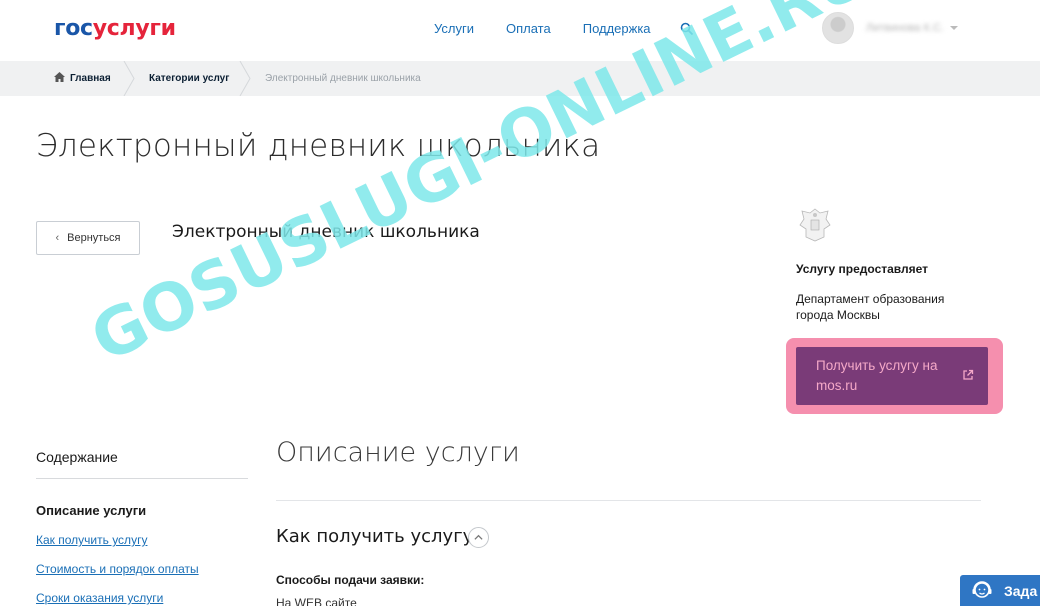 The image size is (1040, 606). I want to click on breadcrumb-home: Главная, so click(82, 78).